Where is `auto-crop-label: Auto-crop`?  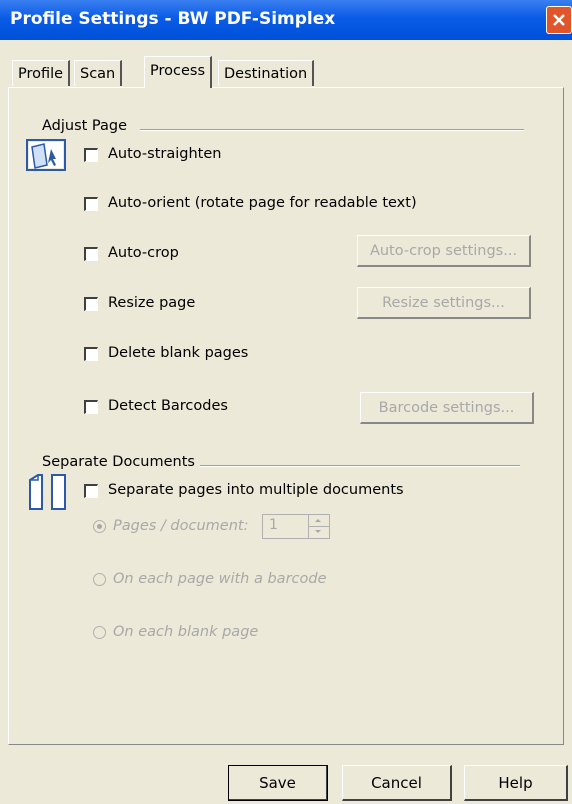
auto-crop-label: Auto-crop is located at coordinates (143, 253).